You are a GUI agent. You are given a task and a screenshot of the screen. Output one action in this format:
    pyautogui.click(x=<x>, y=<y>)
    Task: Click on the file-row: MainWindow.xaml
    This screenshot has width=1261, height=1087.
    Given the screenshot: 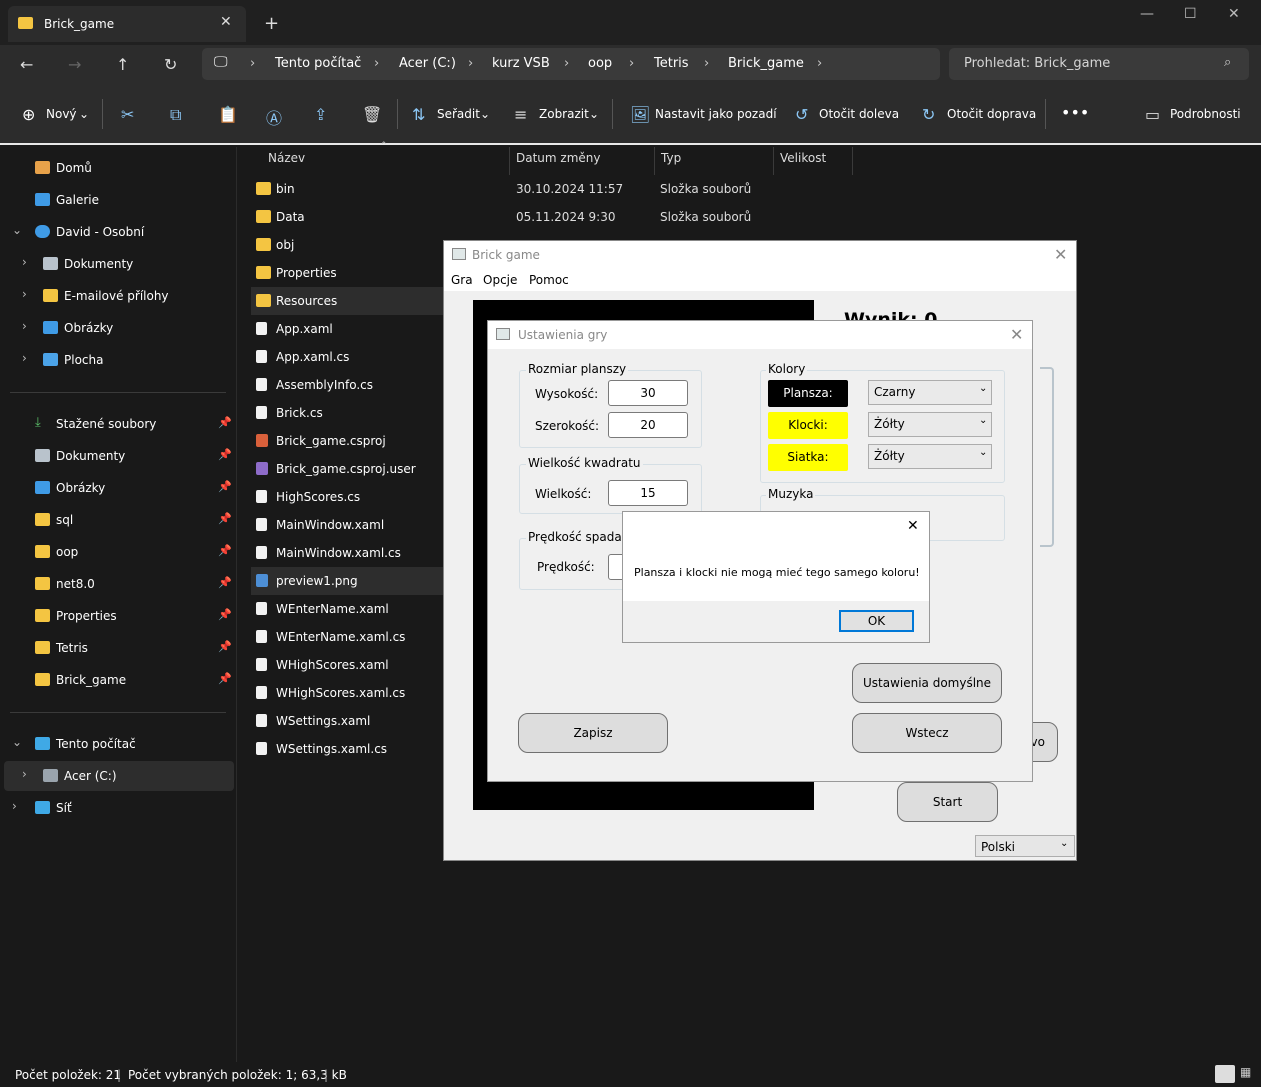 What is the action you would take?
    pyautogui.click(x=347, y=525)
    